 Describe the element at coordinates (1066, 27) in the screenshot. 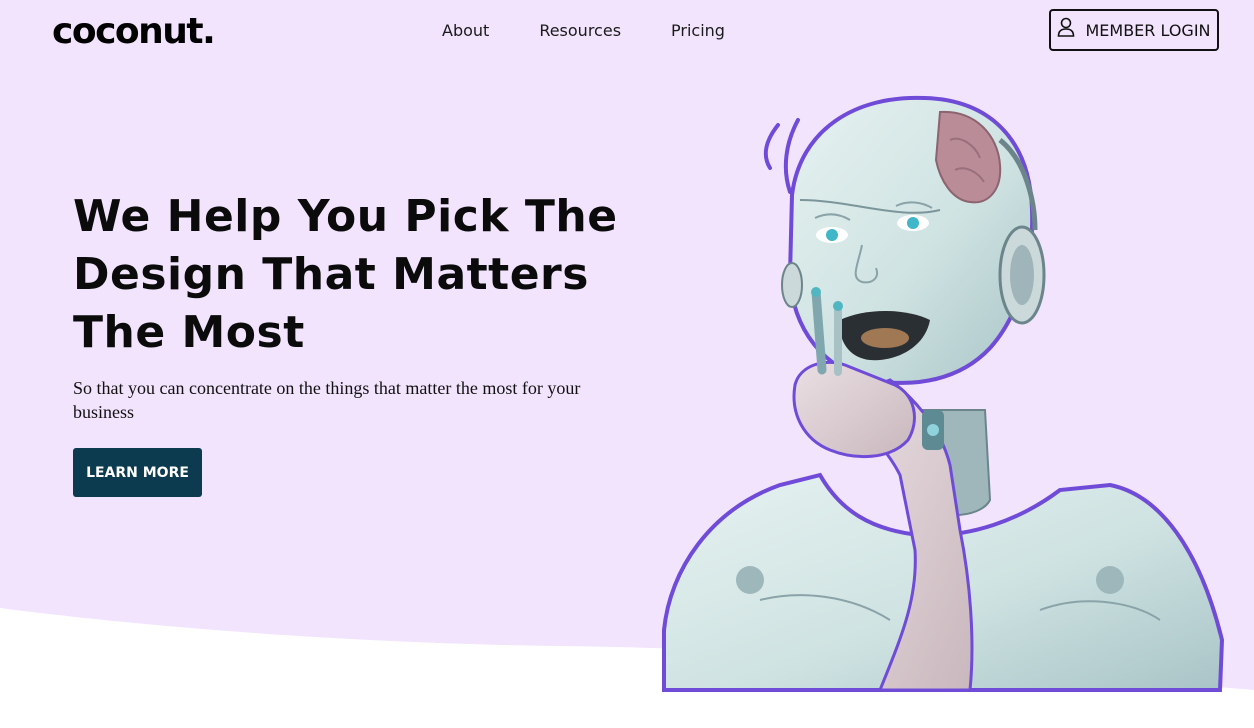

I see `user-icon` at that location.